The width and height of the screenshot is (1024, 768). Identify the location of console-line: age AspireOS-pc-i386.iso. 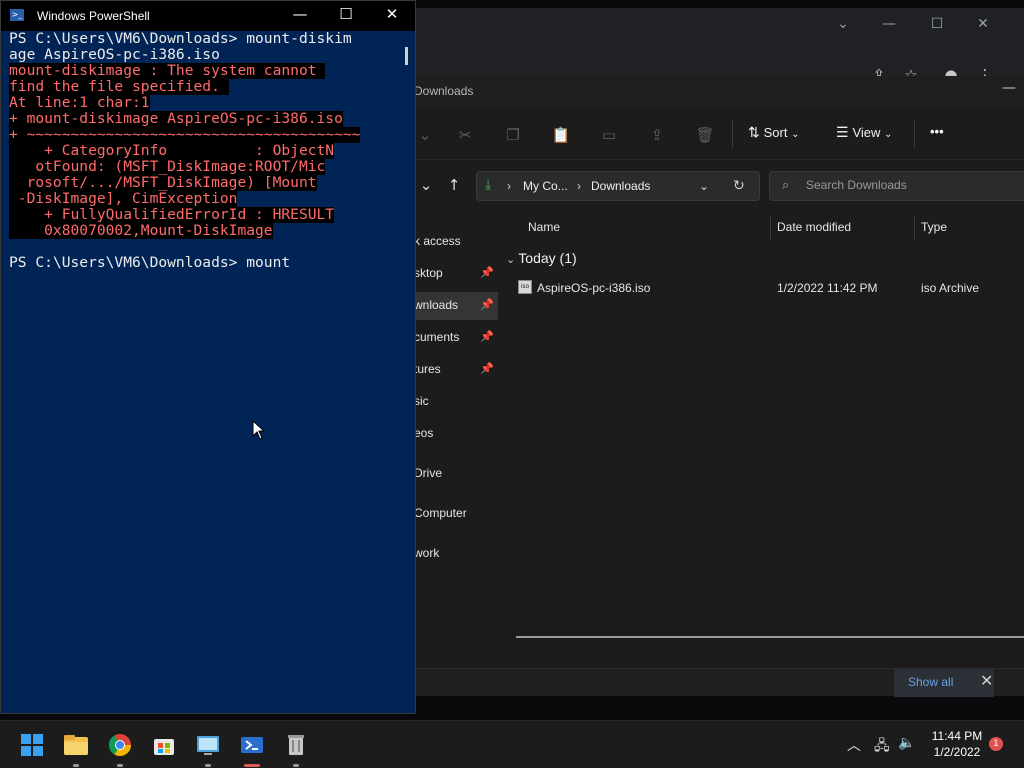
(114, 54).